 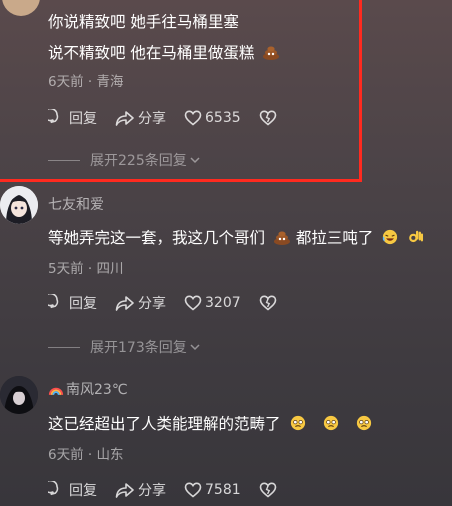 I want to click on anime-avatar-icon, so click(x=19, y=205).